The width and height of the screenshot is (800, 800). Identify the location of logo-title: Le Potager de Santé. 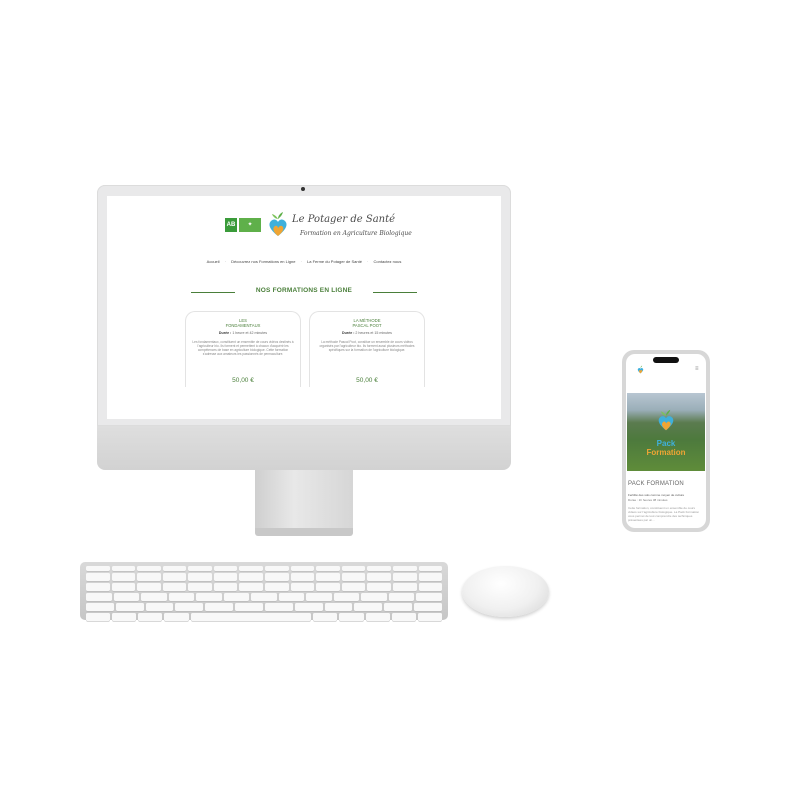
(344, 219).